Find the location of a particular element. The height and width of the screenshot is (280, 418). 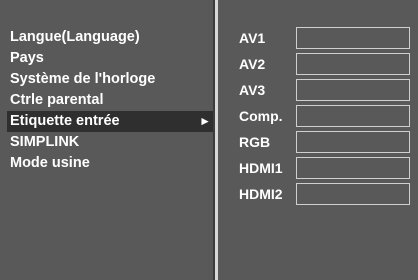

menu-item-pays: Pays is located at coordinates (112, 58).